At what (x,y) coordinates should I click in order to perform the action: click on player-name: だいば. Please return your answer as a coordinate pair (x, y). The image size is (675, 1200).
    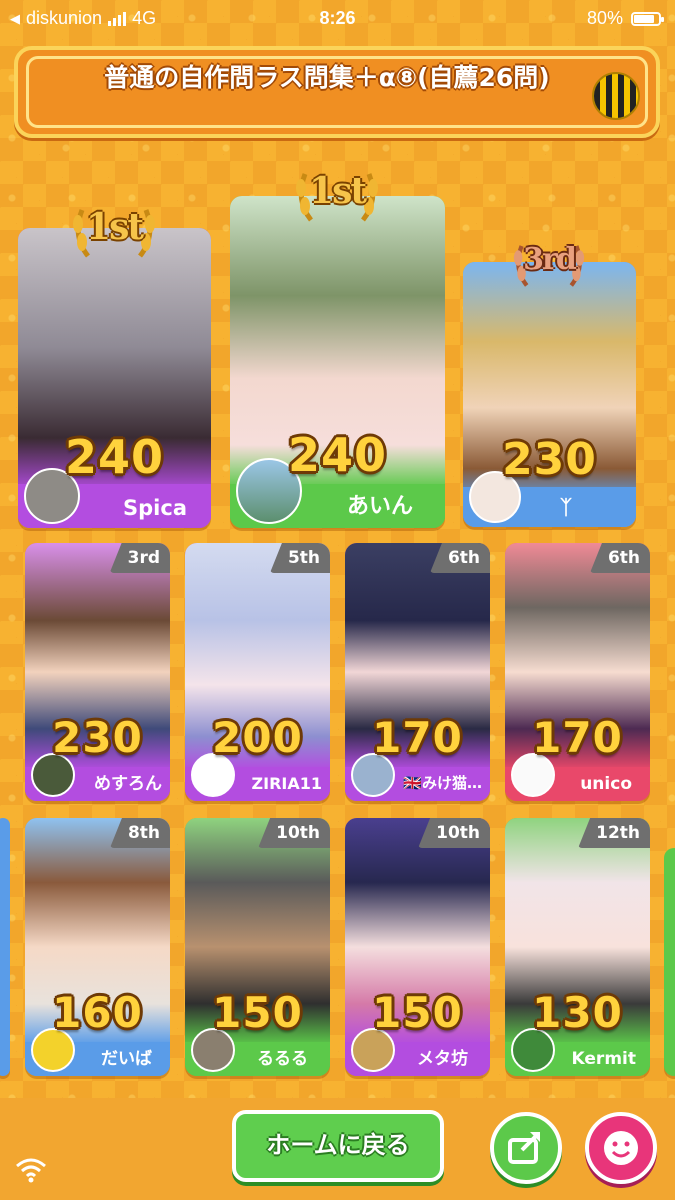
    Looking at the image, I should click on (126, 1059).